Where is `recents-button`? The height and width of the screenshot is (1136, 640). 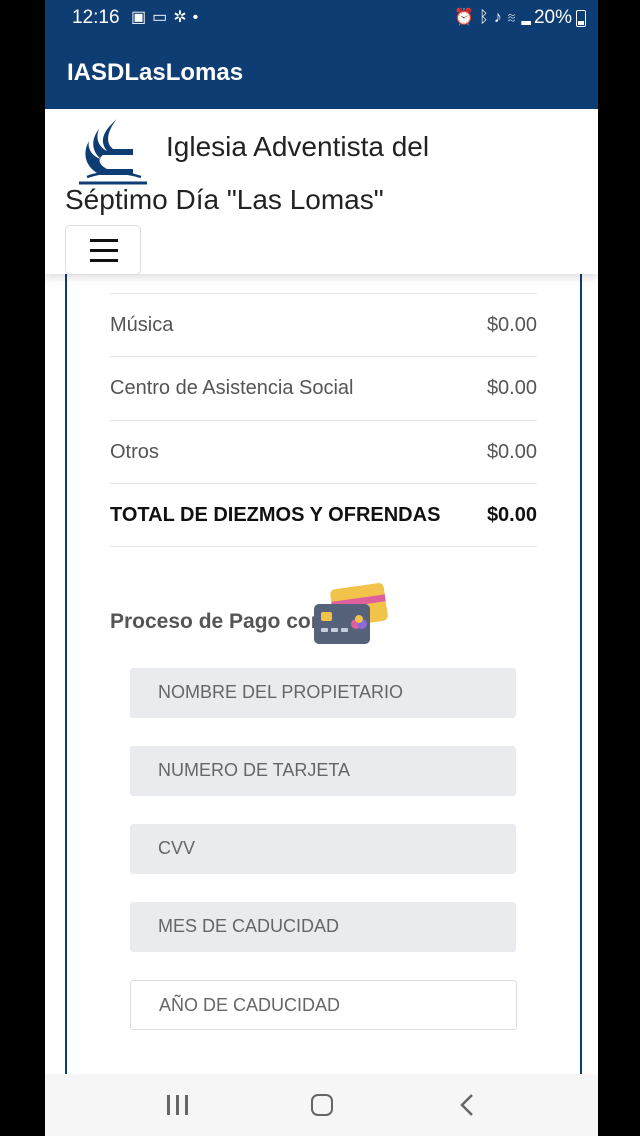
recents-button is located at coordinates (178, 1105).